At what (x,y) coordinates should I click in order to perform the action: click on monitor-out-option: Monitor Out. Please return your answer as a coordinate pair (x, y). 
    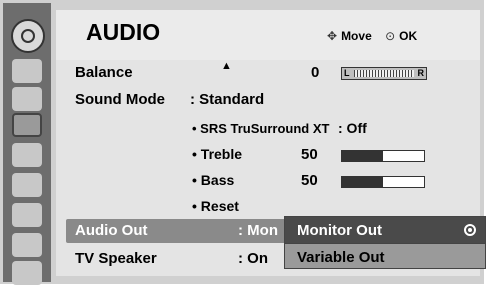
    Looking at the image, I should click on (339, 230).